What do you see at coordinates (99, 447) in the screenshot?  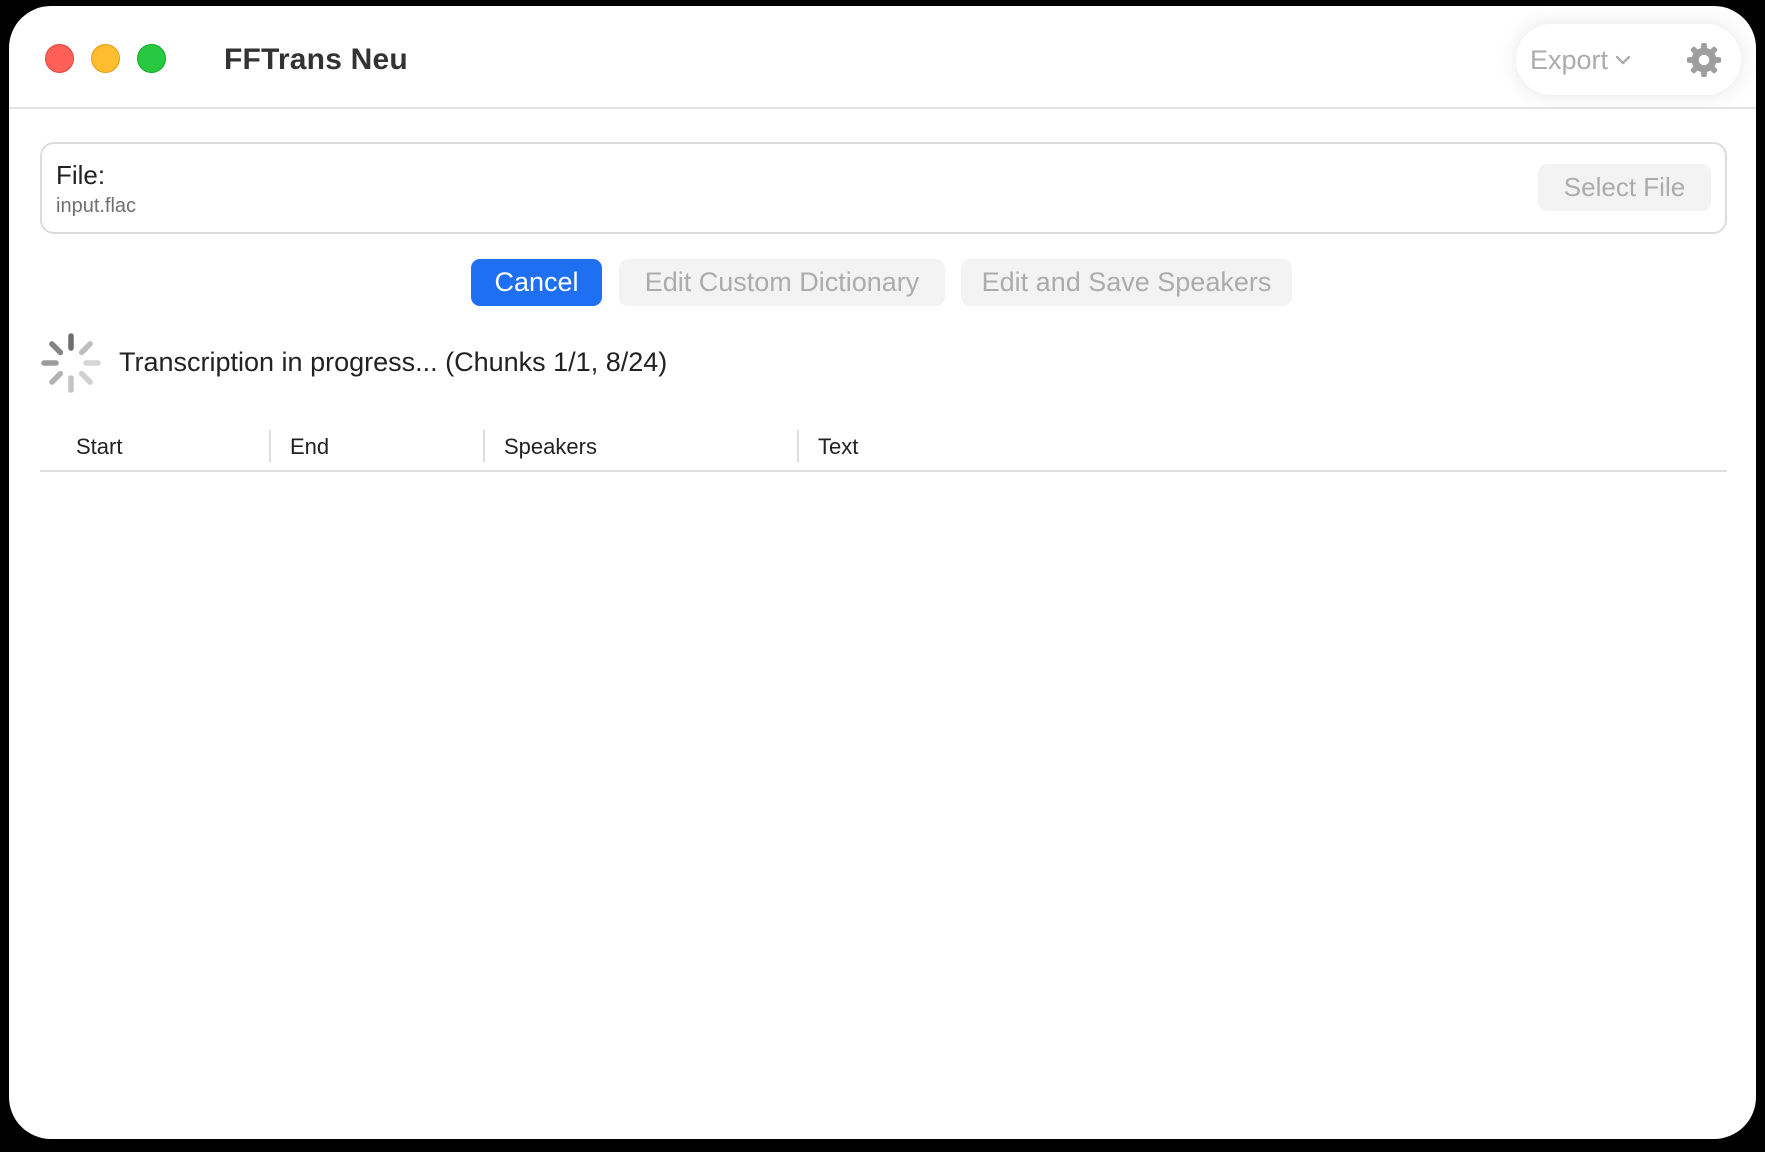 I see `column-header-start: Start` at bounding box center [99, 447].